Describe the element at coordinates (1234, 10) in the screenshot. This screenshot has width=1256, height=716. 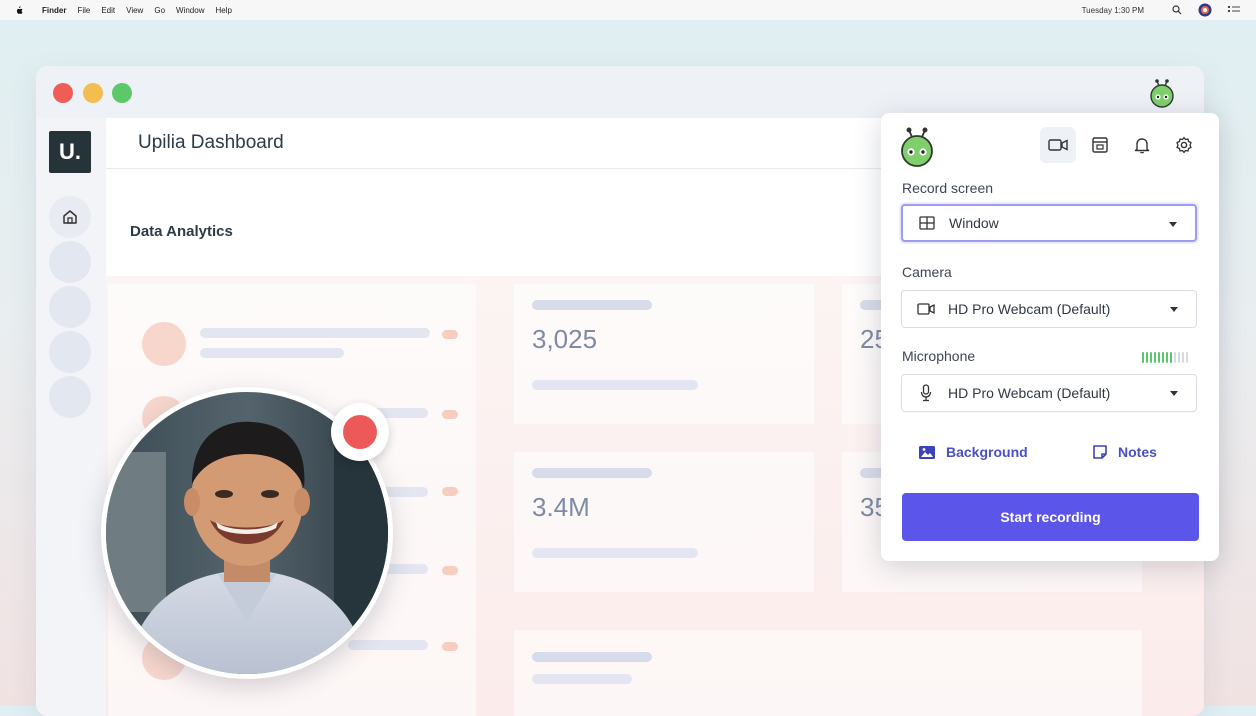
I see `list-icon` at that location.